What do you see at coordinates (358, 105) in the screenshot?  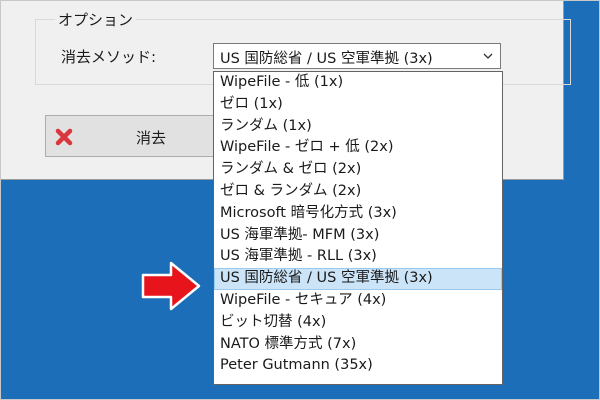 I see `dropdown-option: ゼロ (1x)` at bounding box center [358, 105].